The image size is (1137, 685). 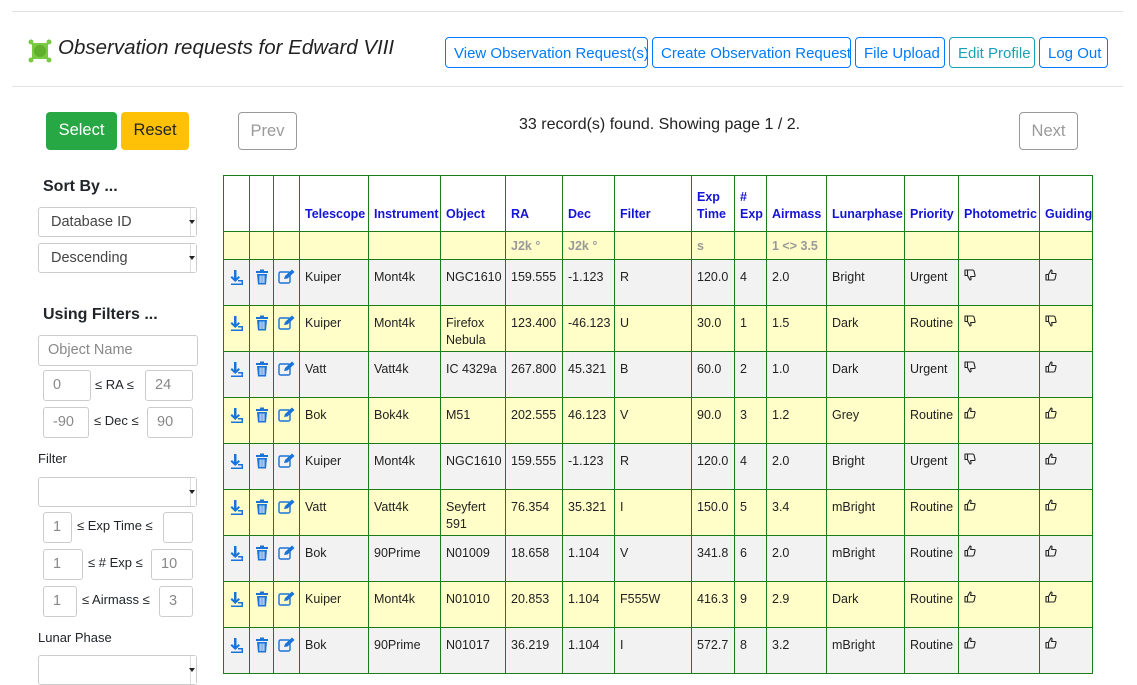 I want to click on ra-min-input: 0, so click(x=67, y=385).